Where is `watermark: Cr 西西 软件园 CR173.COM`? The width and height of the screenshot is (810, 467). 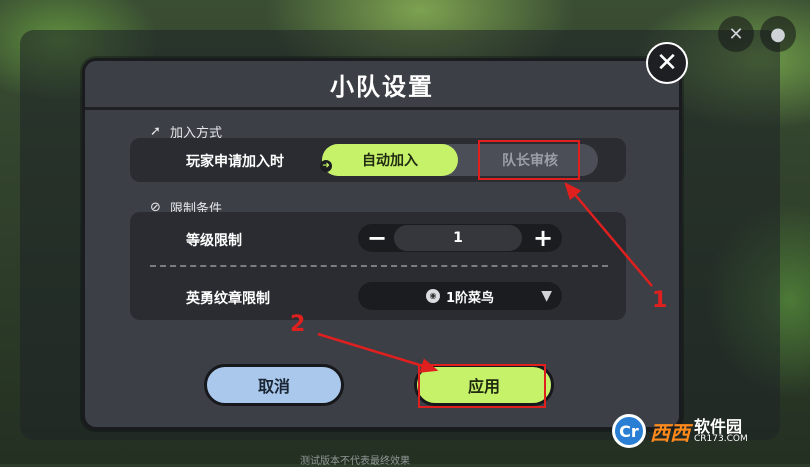 watermark: Cr 西西 软件园 CR173.COM is located at coordinates (680, 431).